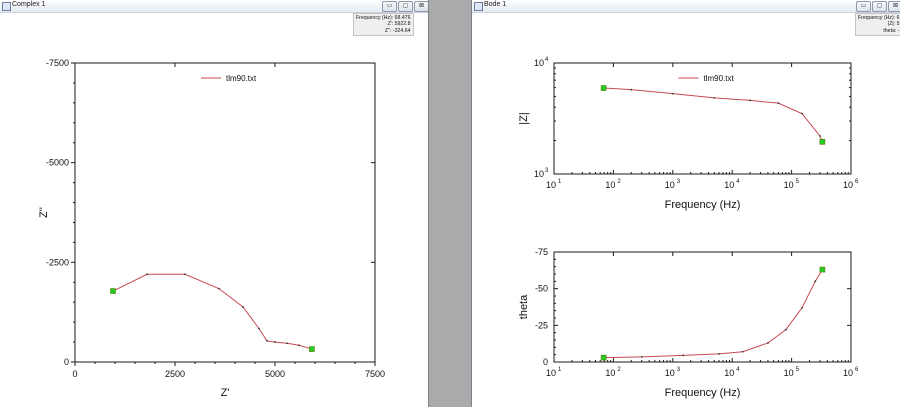 This screenshot has width=900, height=407. Describe the element at coordinates (547, 60) in the screenshot. I see `y-tick-exponent: 4` at that location.